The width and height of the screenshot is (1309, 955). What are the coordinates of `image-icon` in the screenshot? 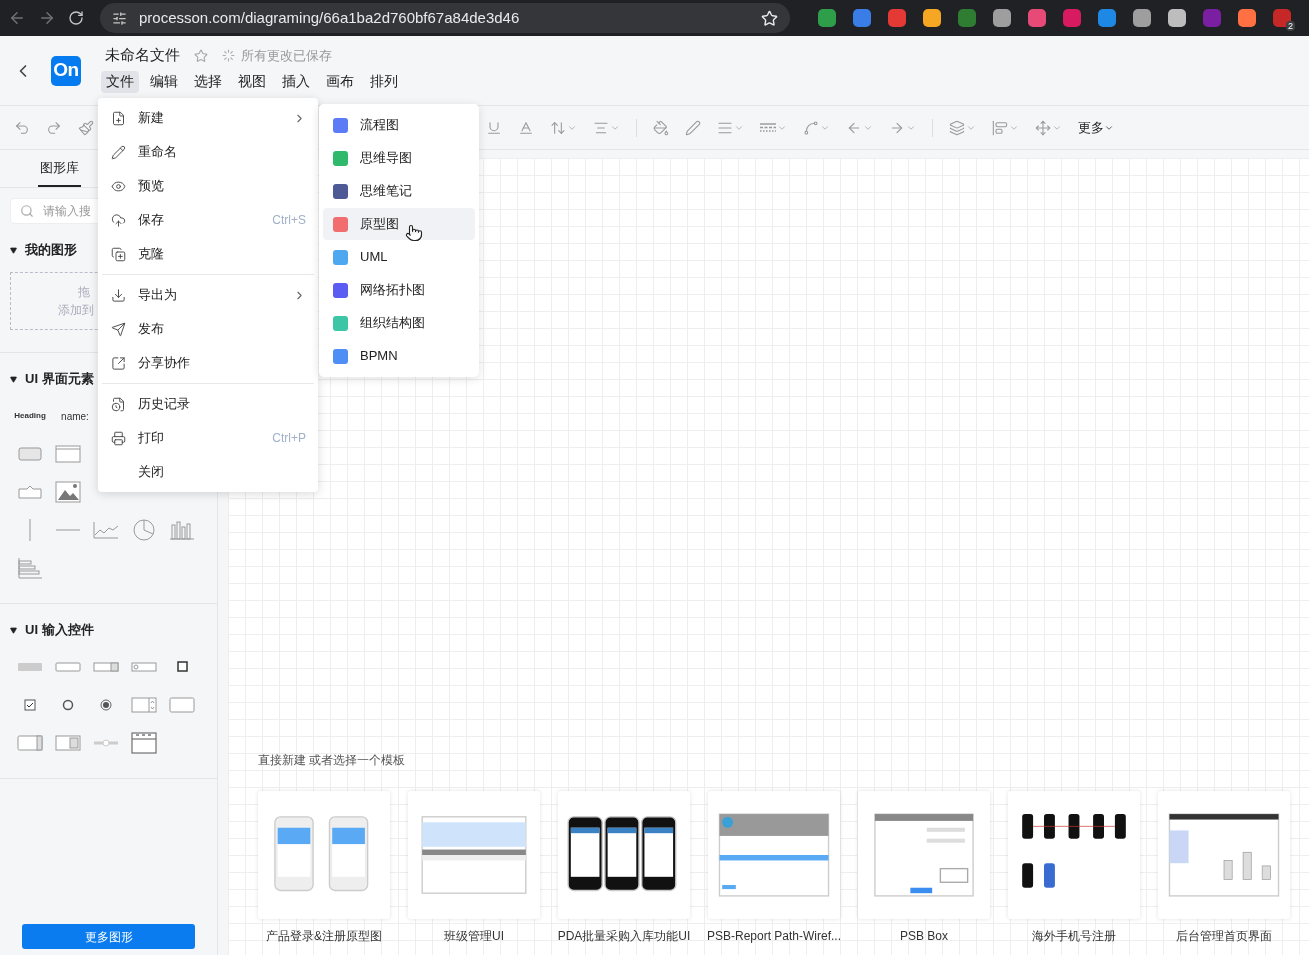 It's located at (68, 492).